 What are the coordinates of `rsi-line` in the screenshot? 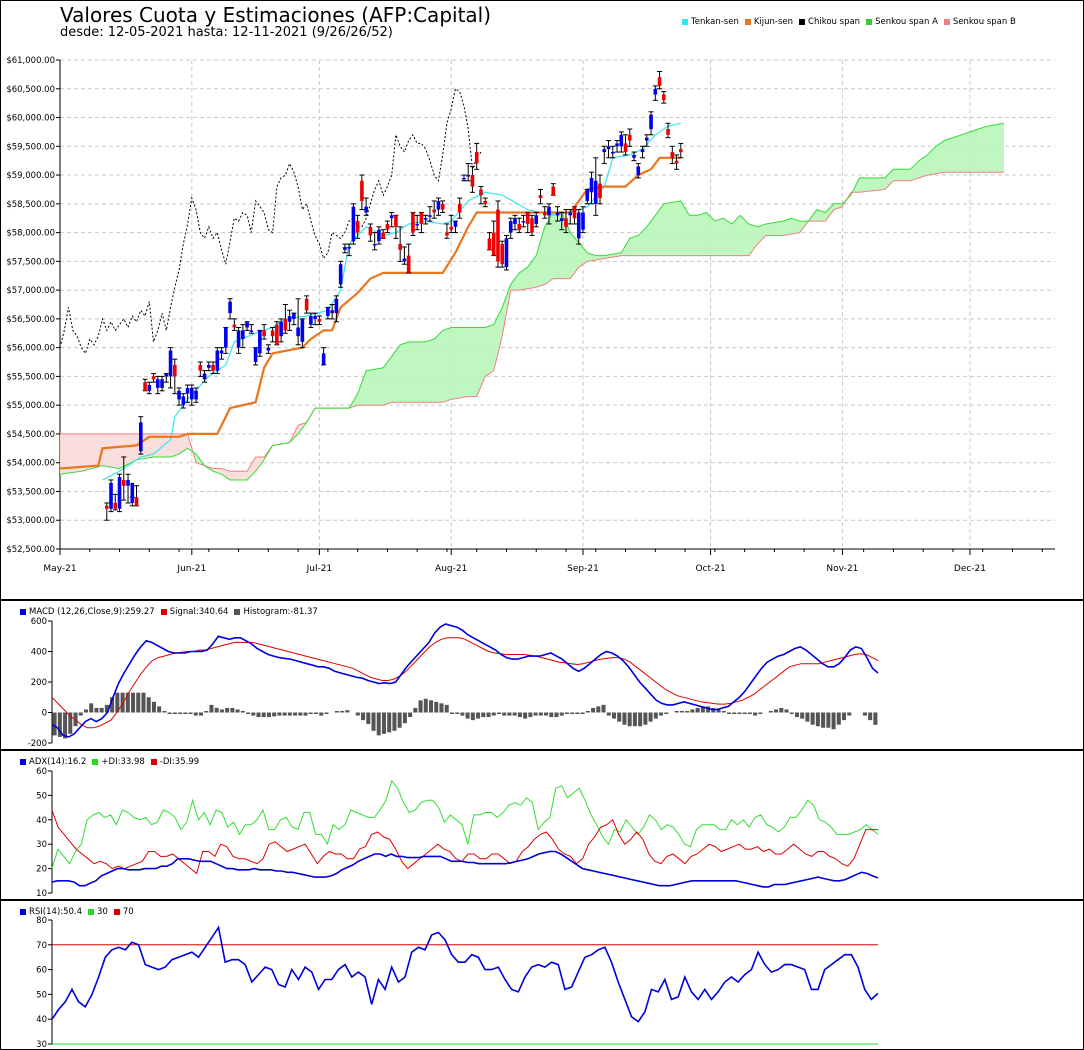 It's located at (465, 974).